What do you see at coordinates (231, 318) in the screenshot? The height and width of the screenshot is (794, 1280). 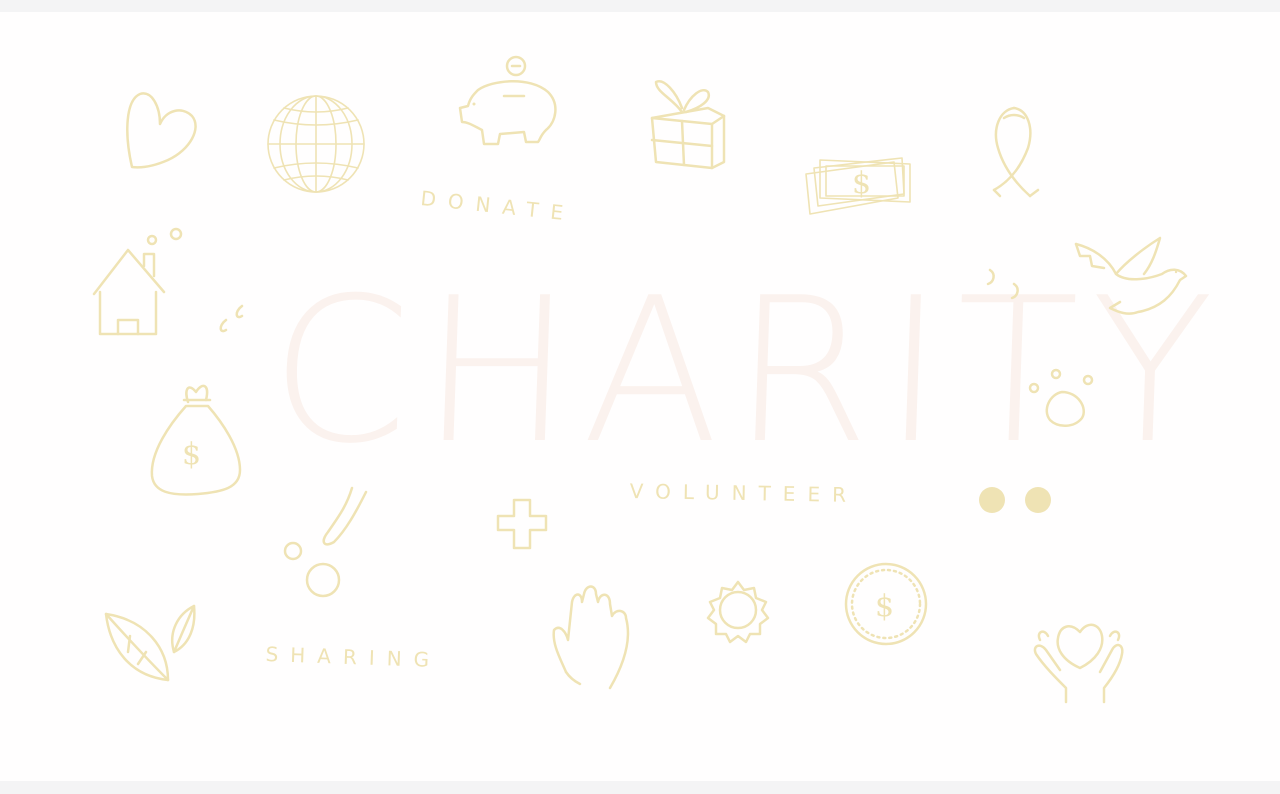 I see `quote-left-icon` at bounding box center [231, 318].